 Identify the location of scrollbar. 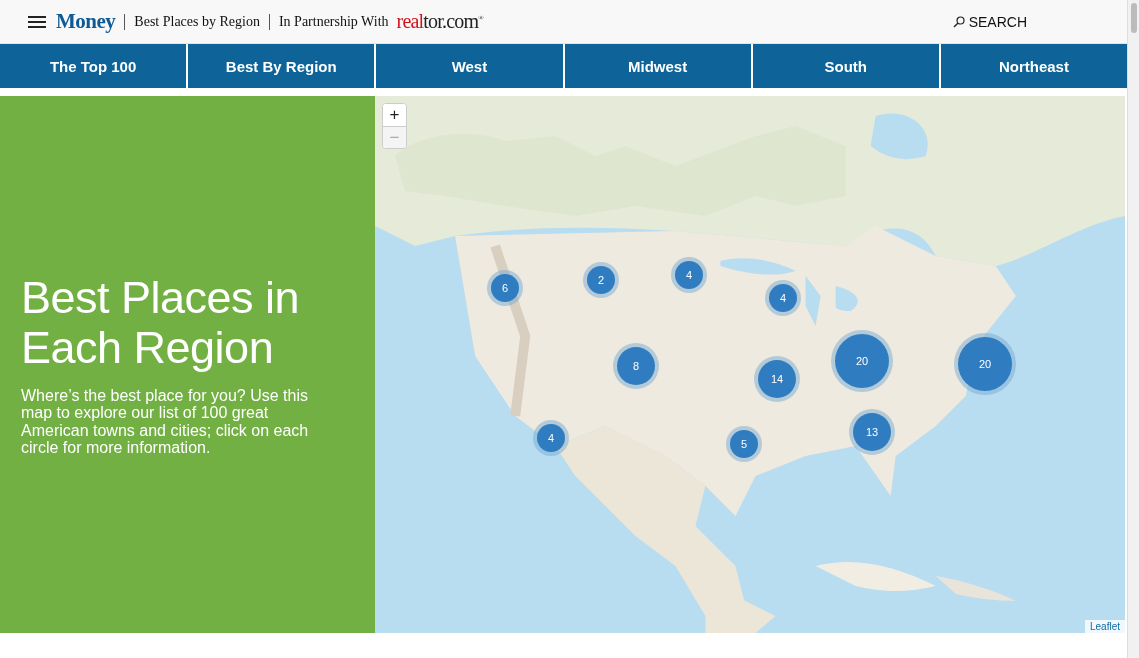
(1133, 329).